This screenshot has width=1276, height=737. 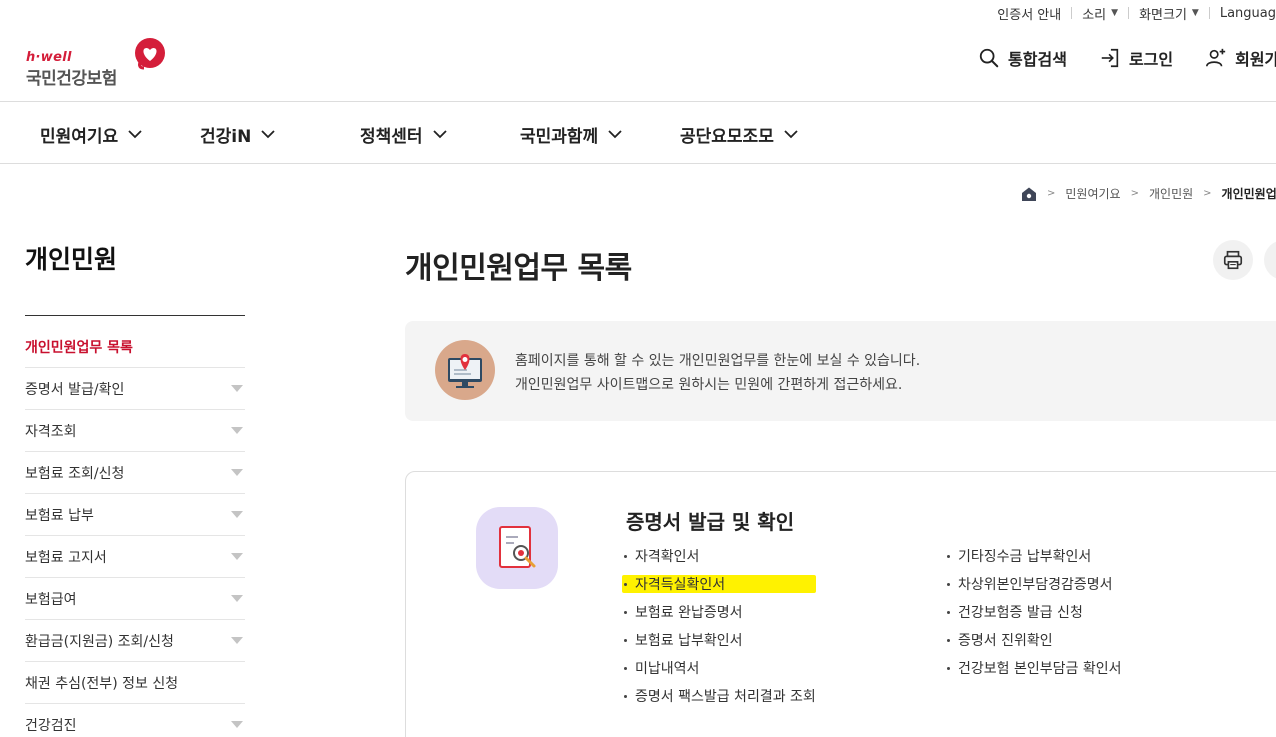 I want to click on link-premium-paid-cert: 보험료 완납증명서, so click(x=720, y=612).